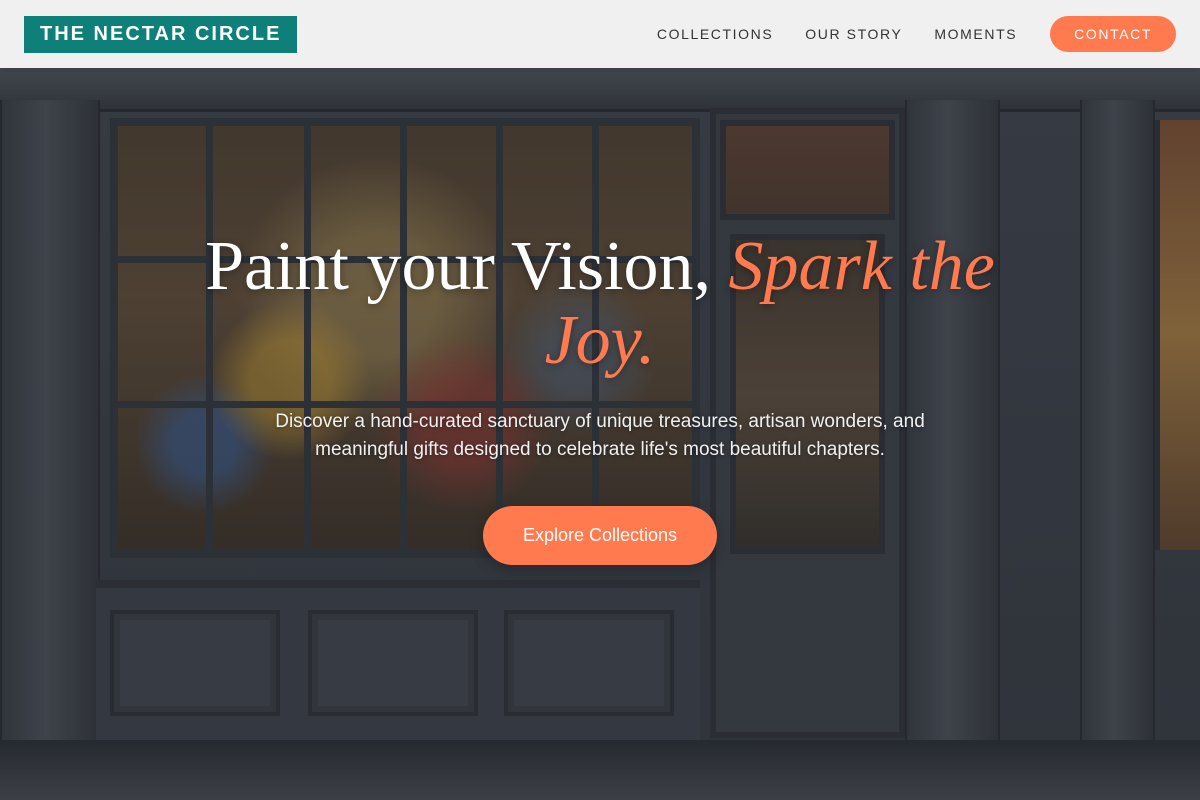 This screenshot has width=1200, height=800. What do you see at coordinates (1113, 34) in the screenshot?
I see `contact-button: CONTACT` at bounding box center [1113, 34].